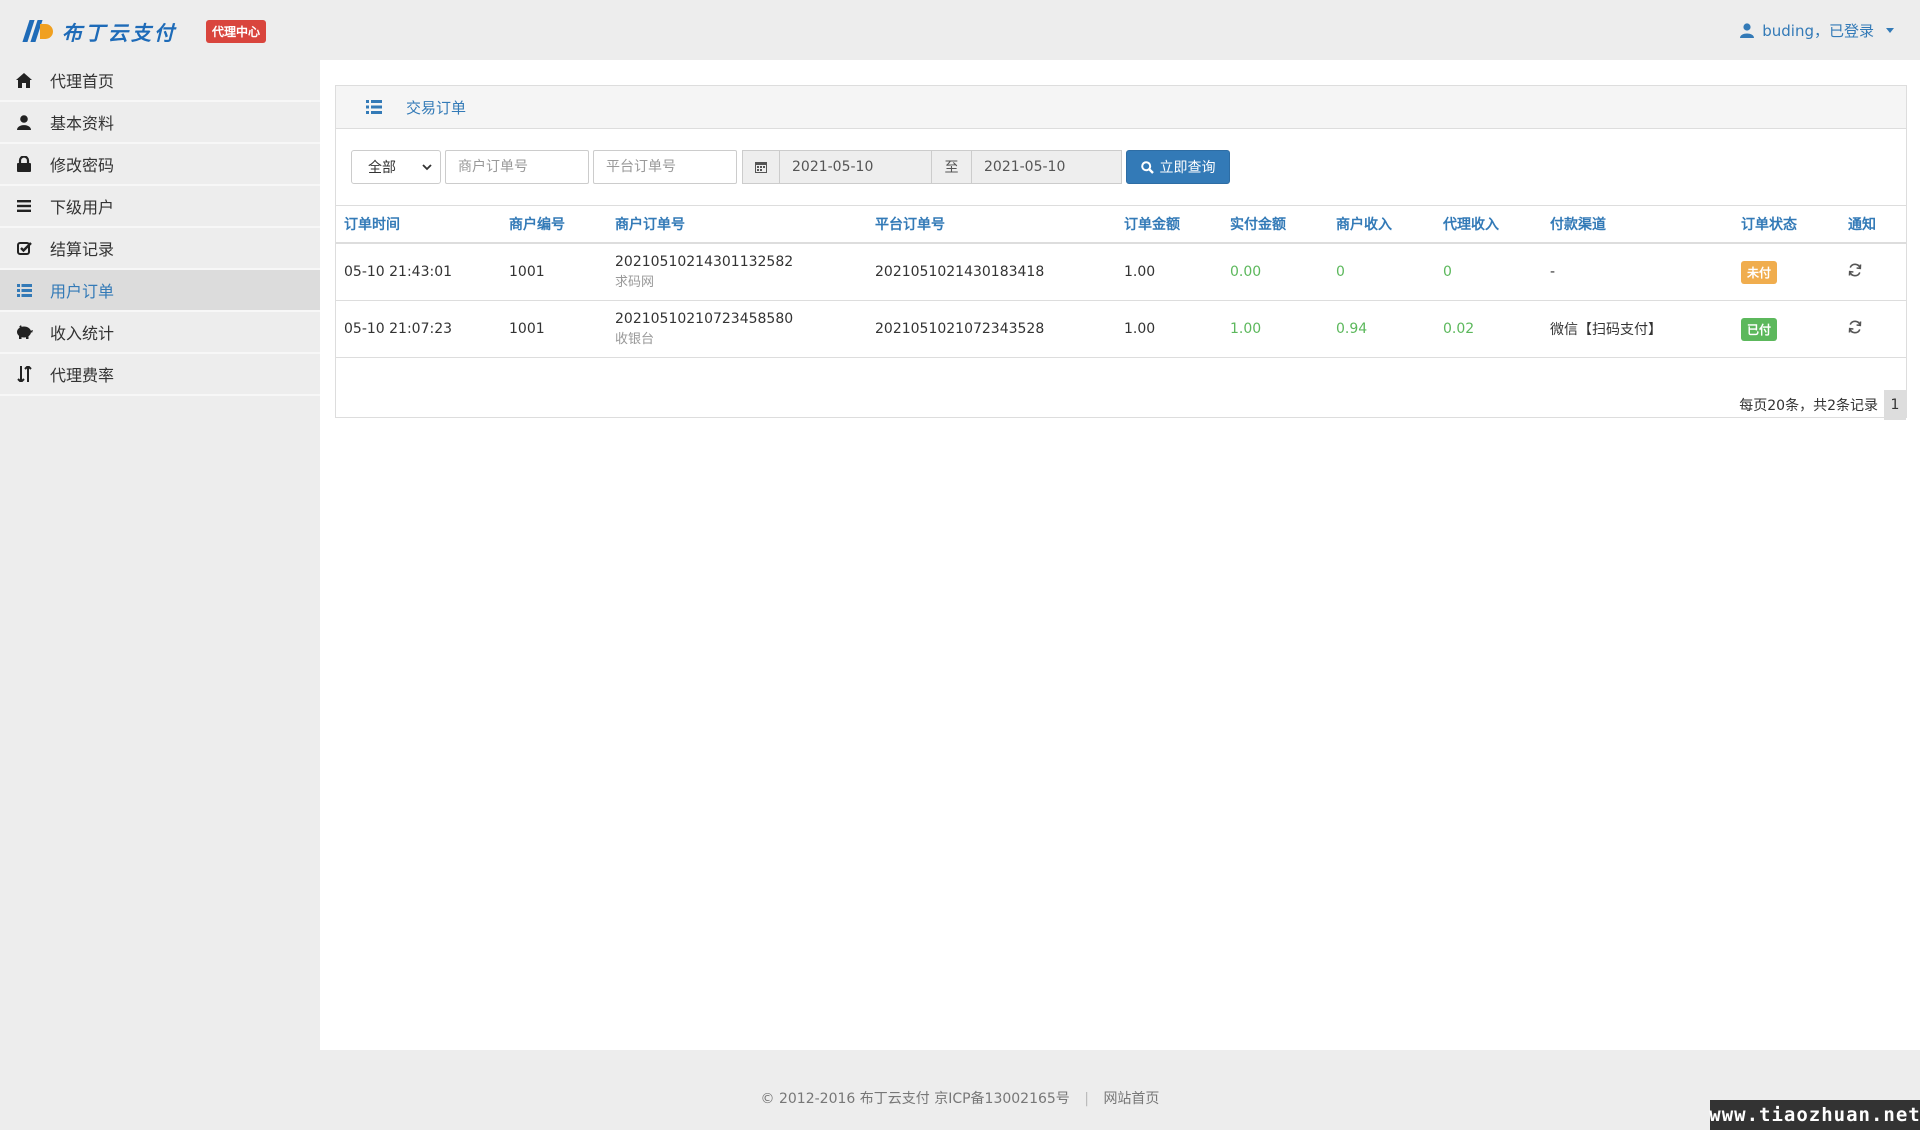  I want to click on col-paid-amount: 实付金额, so click(1275, 224).